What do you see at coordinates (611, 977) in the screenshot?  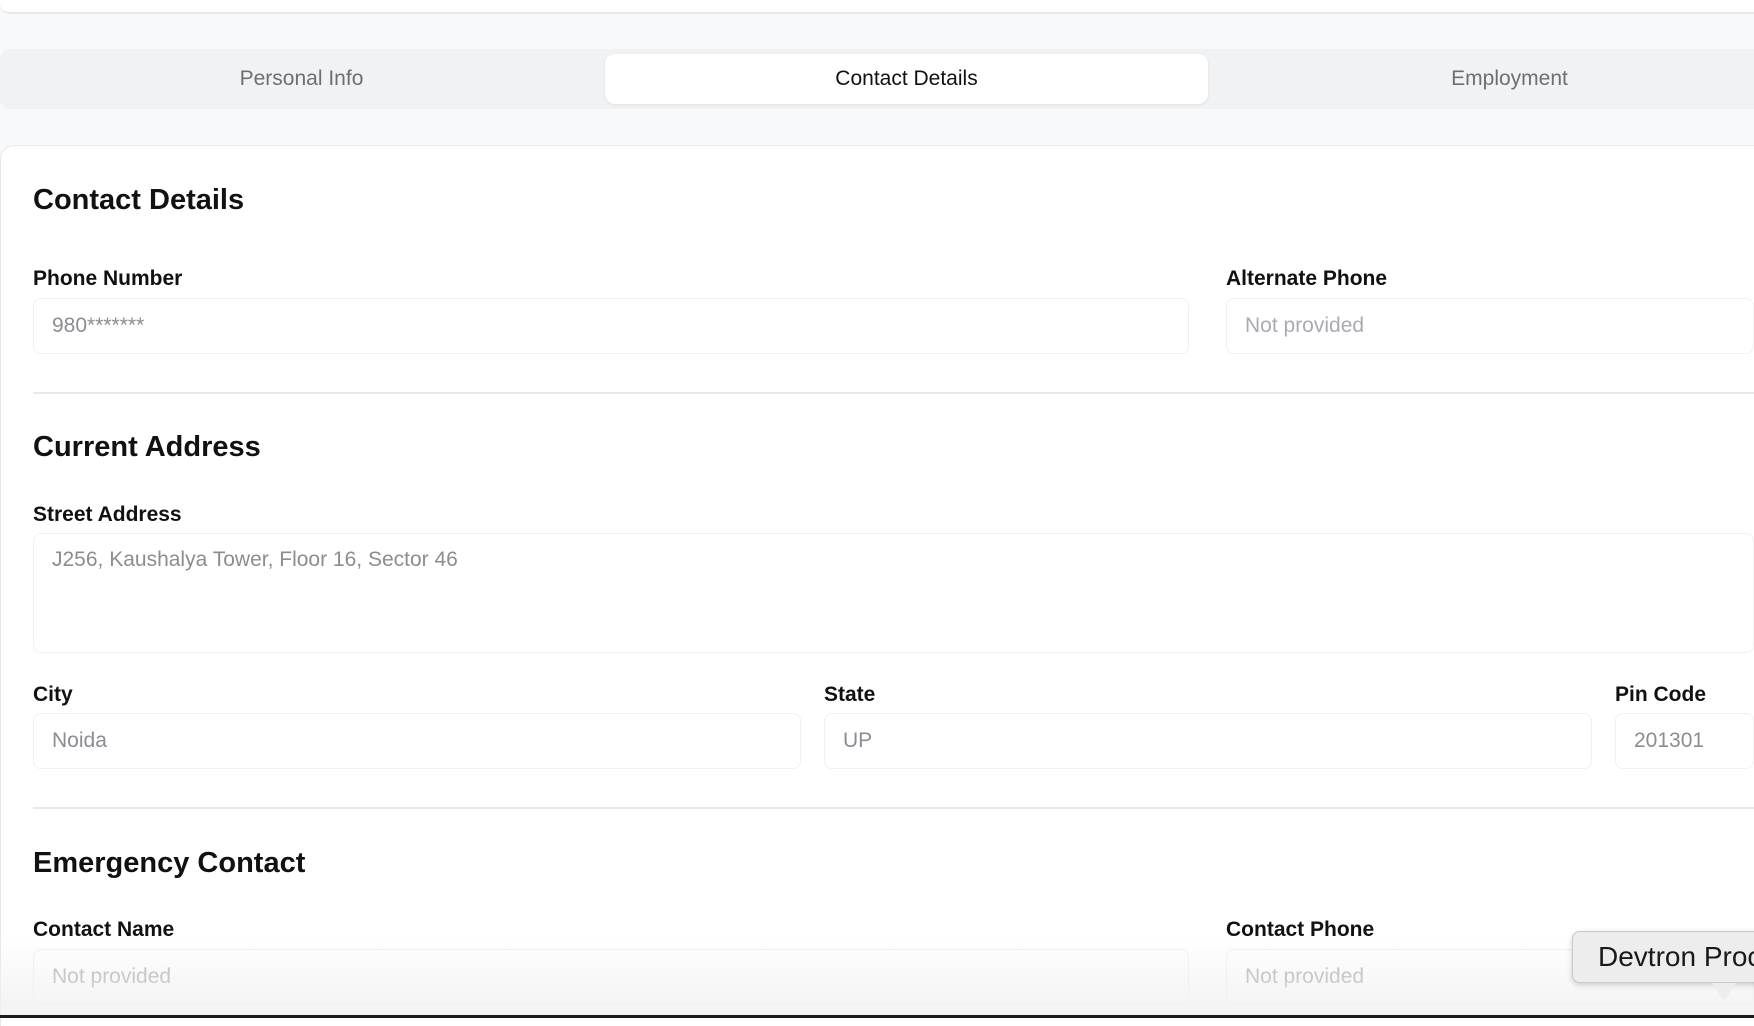 I see `contact-name-field: Not provided` at bounding box center [611, 977].